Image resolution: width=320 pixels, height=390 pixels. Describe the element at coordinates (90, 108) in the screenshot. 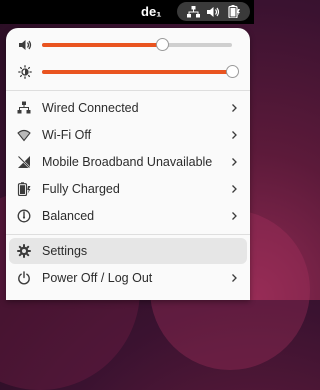

I see `menu-item-label: Wired Connected` at that location.